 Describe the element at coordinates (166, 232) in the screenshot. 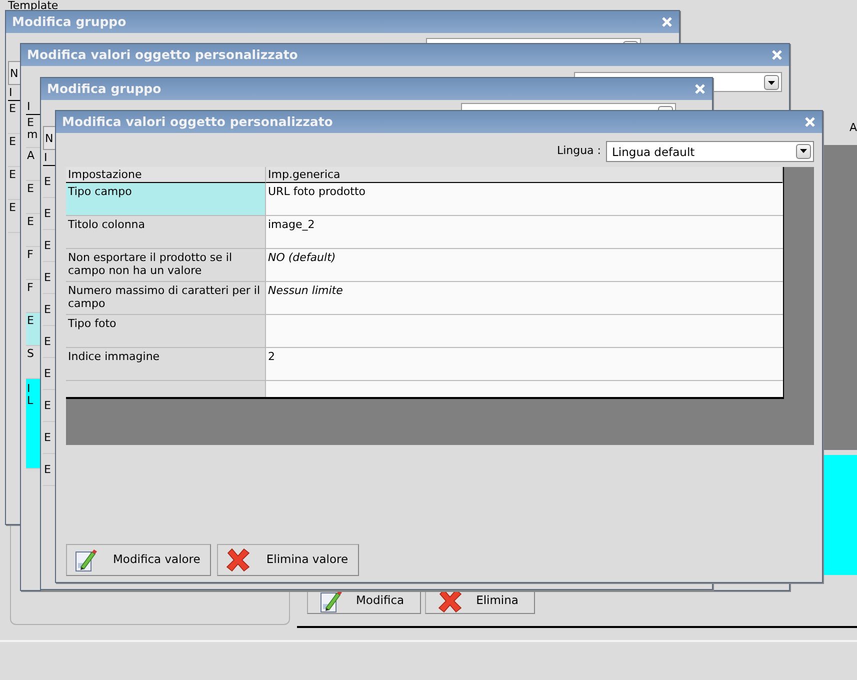

I see `table-cell: Titolo colonna` at that location.